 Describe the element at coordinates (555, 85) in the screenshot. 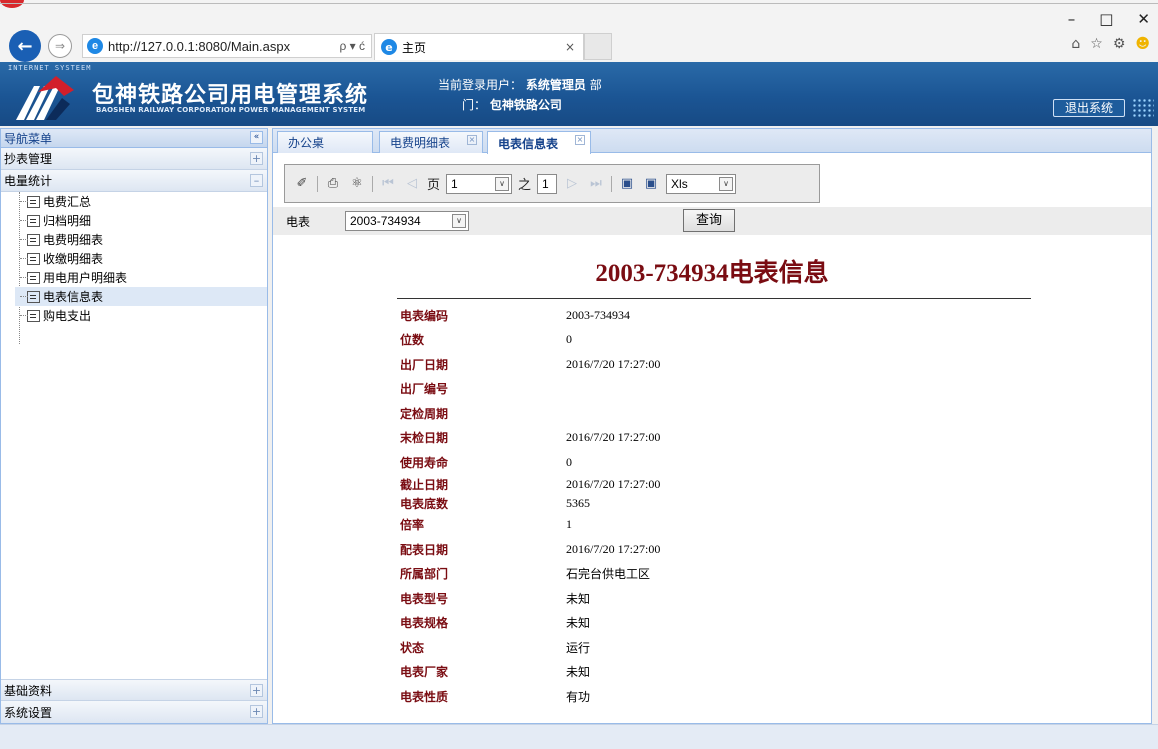

I see `user-name: 系统管理员` at that location.